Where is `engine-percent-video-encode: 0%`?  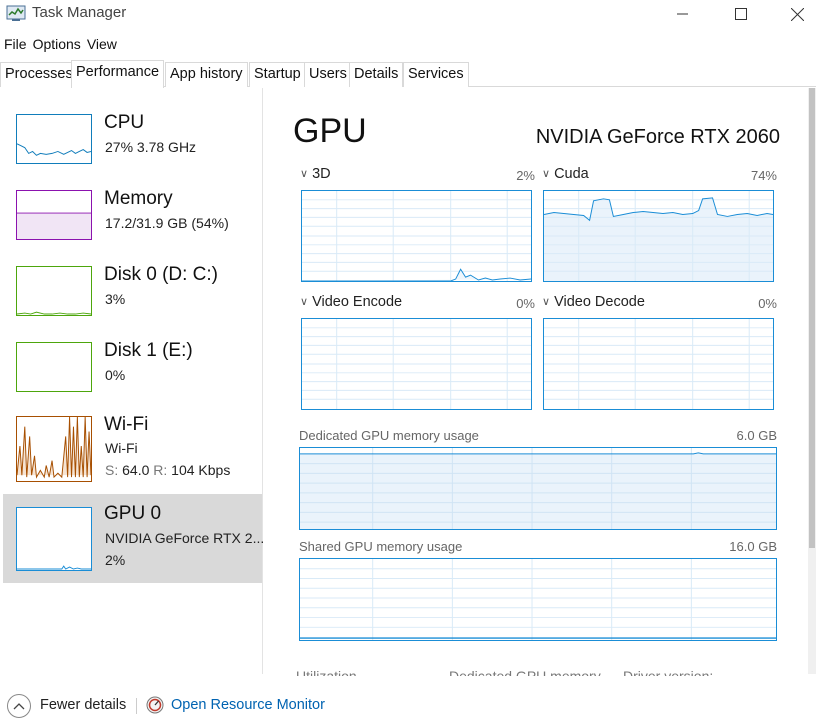 engine-percent-video-encode: 0% is located at coordinates (525, 303).